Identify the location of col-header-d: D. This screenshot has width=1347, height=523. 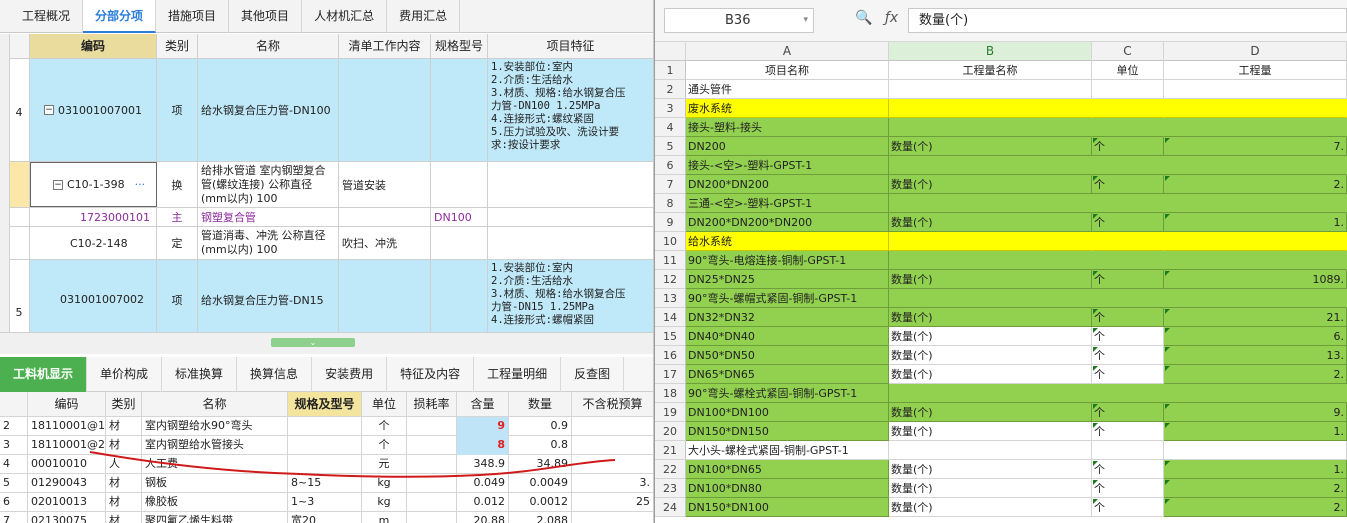
(1255, 51).